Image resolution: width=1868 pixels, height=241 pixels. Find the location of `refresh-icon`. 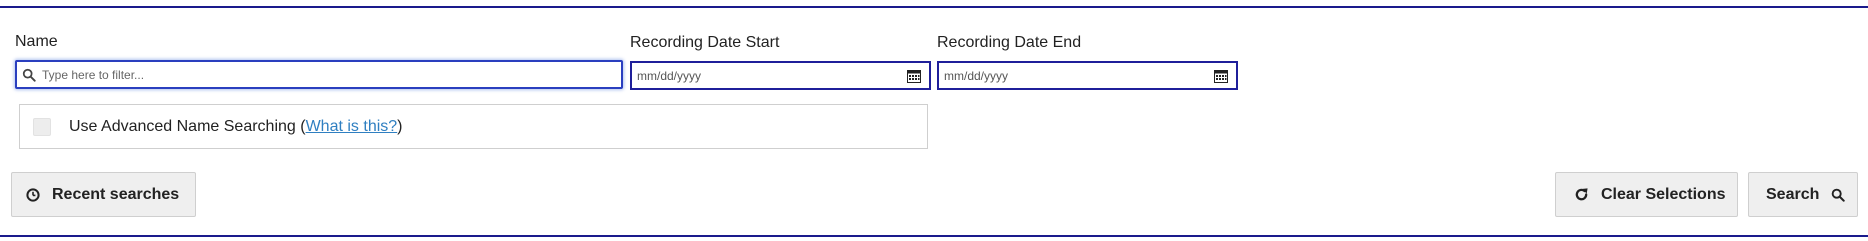

refresh-icon is located at coordinates (1581, 194).